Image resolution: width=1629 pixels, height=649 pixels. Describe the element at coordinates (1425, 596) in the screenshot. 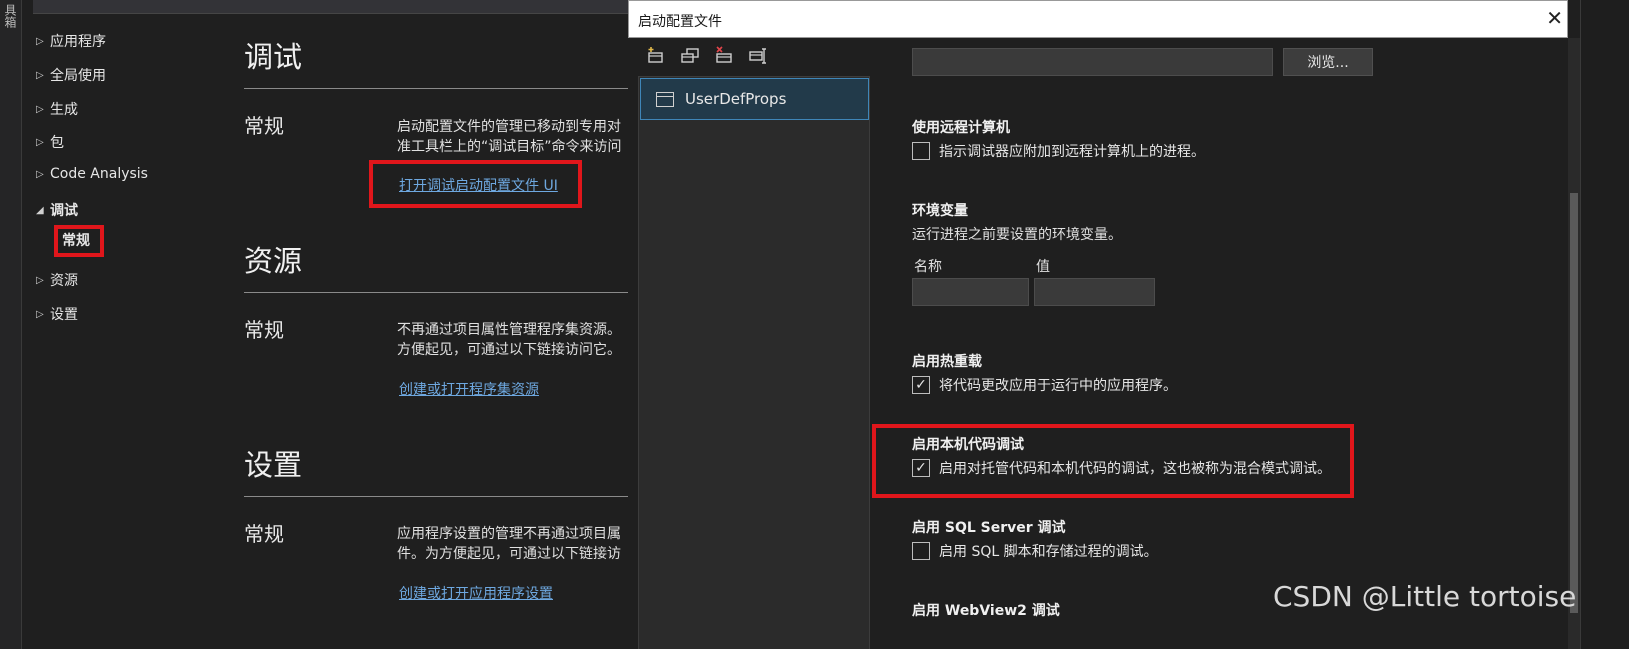

I see `watermark: CSDN @Little tortoise` at that location.